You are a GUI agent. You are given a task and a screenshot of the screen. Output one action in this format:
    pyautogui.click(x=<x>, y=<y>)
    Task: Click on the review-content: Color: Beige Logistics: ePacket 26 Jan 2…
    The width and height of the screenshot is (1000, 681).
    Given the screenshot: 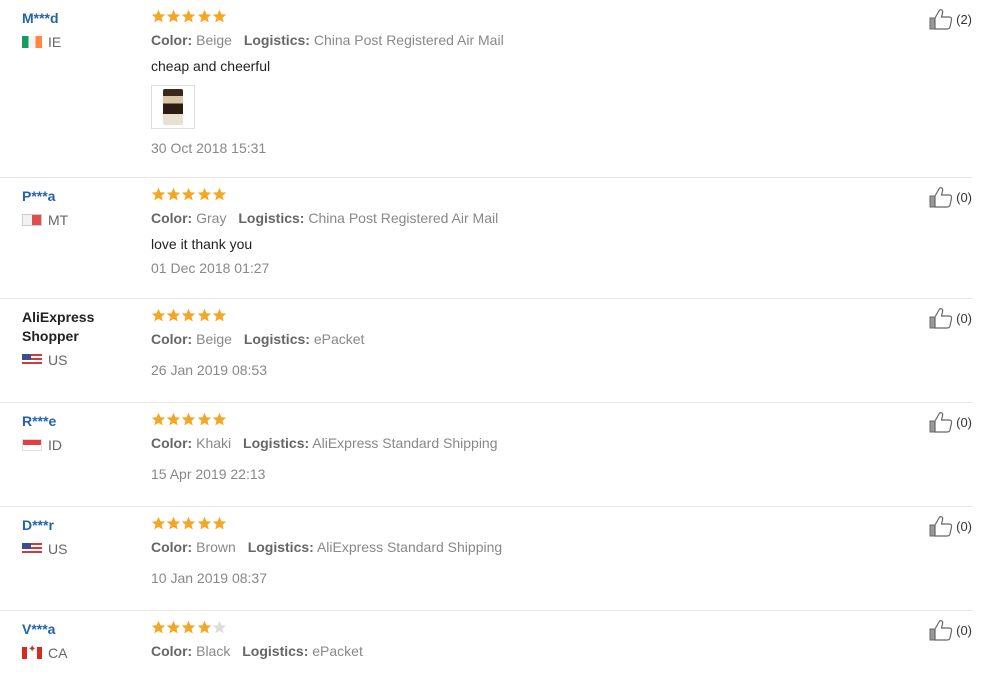 What is the action you would take?
    pyautogui.click(x=501, y=343)
    